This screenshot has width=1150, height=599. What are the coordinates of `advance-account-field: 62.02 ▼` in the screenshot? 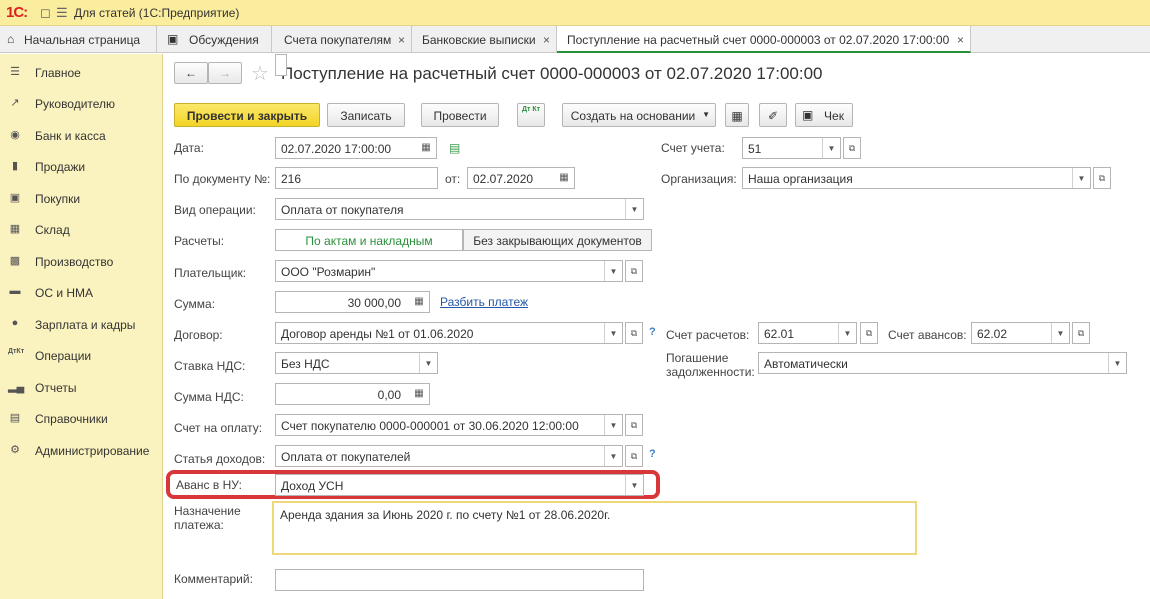 It's located at (1020, 333).